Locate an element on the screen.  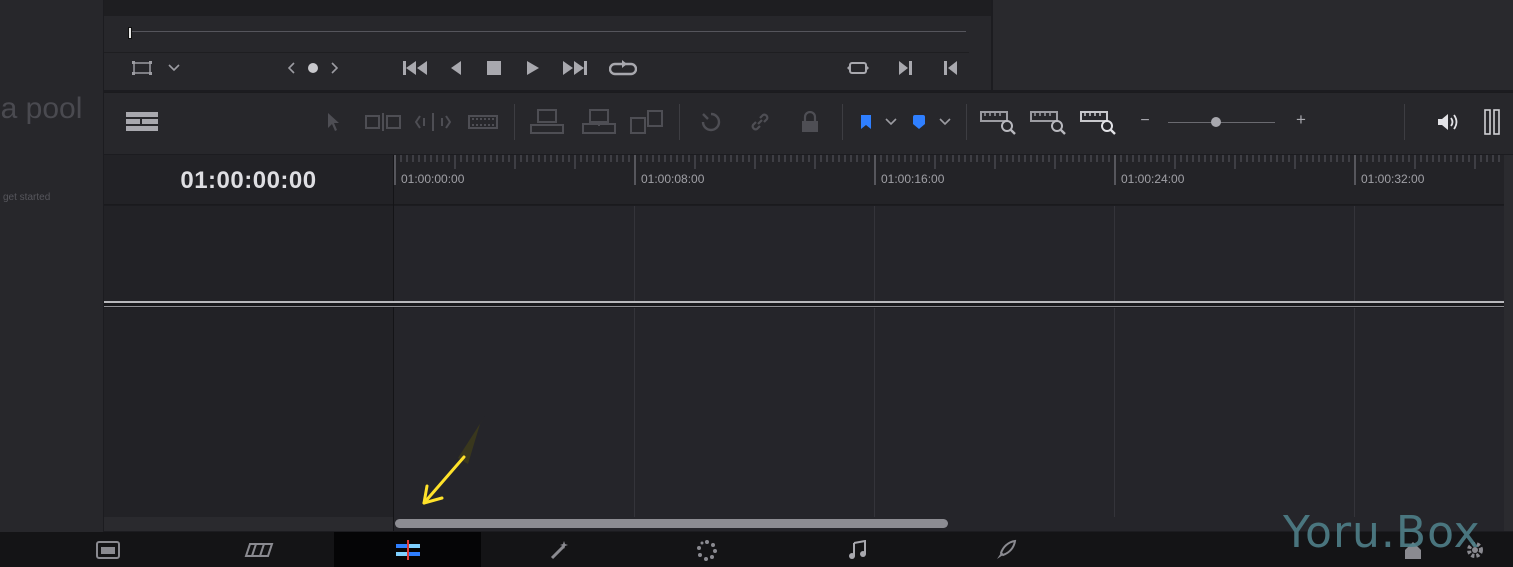
play-reverse-icon is located at coordinates (456, 68).